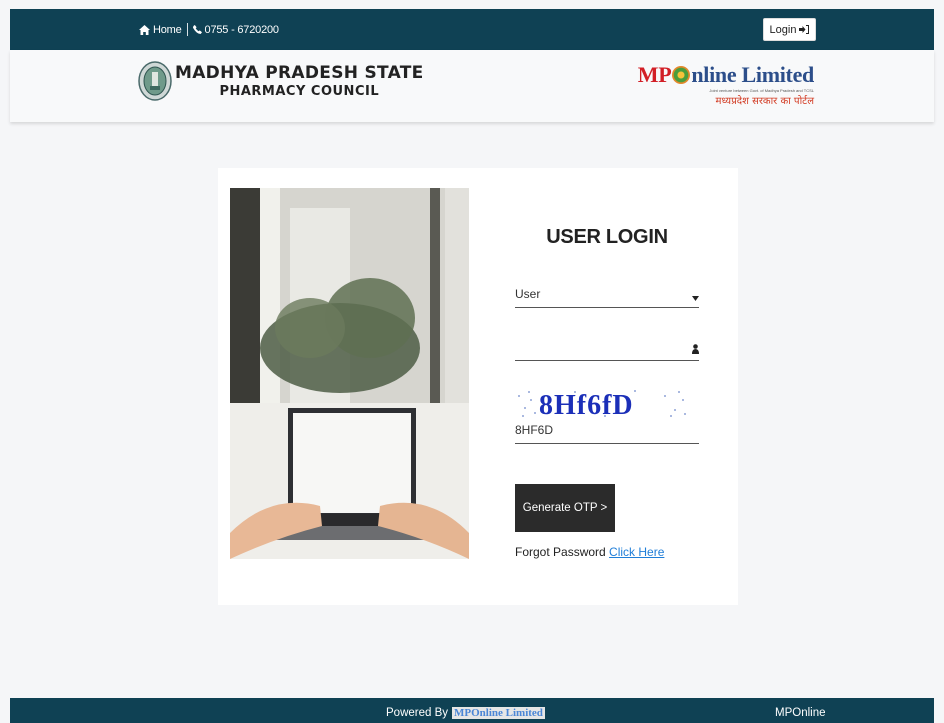  Describe the element at coordinates (586, 405) in the screenshot. I see `captcha-text: 8Hf6fD` at that location.